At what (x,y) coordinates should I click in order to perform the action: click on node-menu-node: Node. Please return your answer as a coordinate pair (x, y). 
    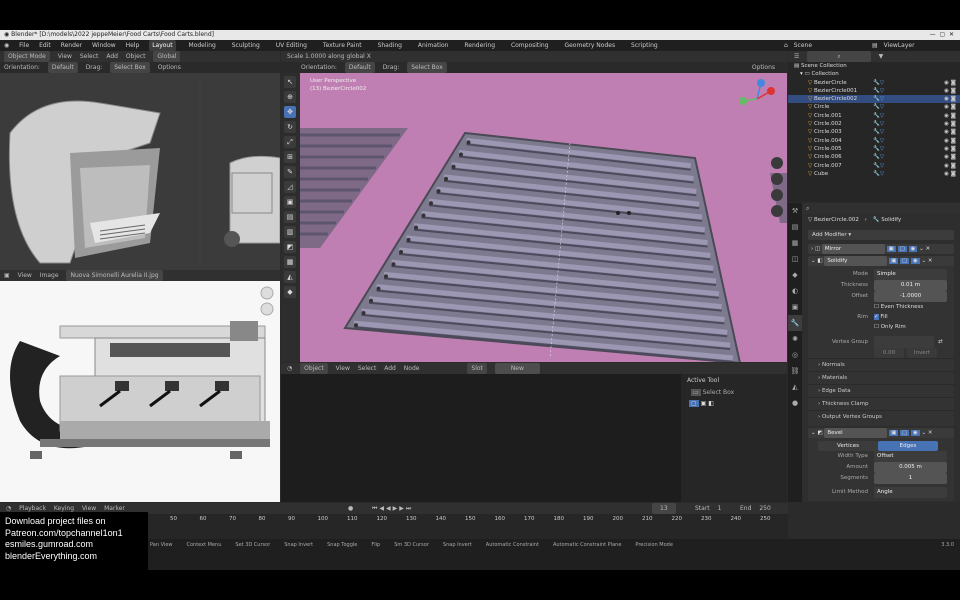
    Looking at the image, I should click on (412, 368).